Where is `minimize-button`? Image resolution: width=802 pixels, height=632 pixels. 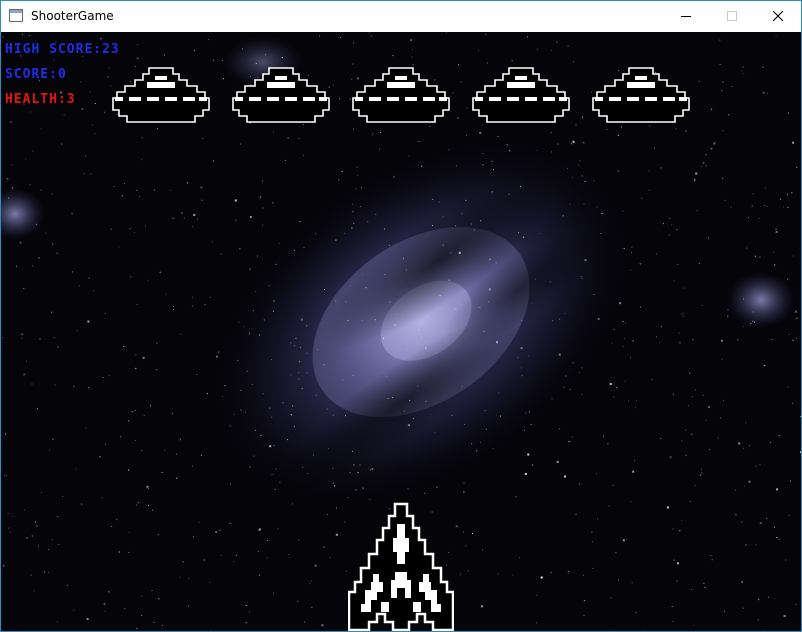
minimize-button is located at coordinates (686, 16).